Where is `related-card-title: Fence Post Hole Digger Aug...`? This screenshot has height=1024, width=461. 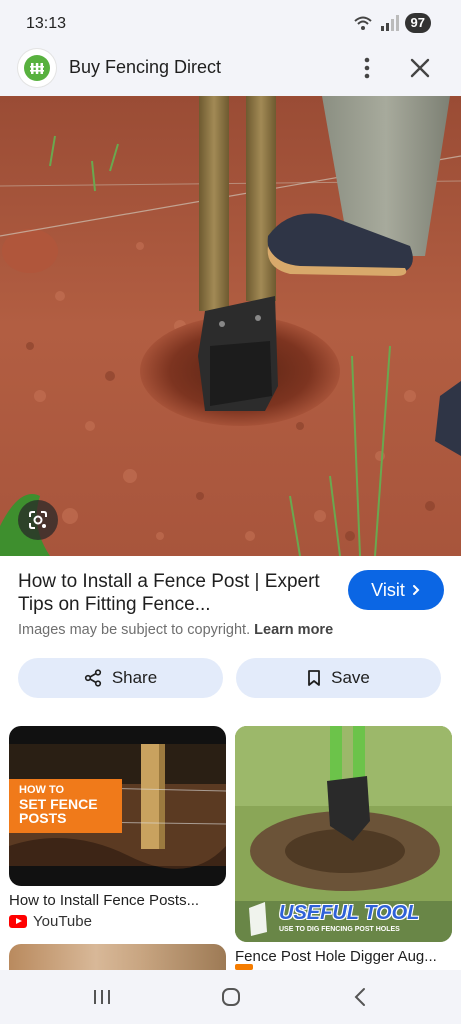
related-card-title: Fence Post Hole Digger Aug... is located at coordinates (336, 956).